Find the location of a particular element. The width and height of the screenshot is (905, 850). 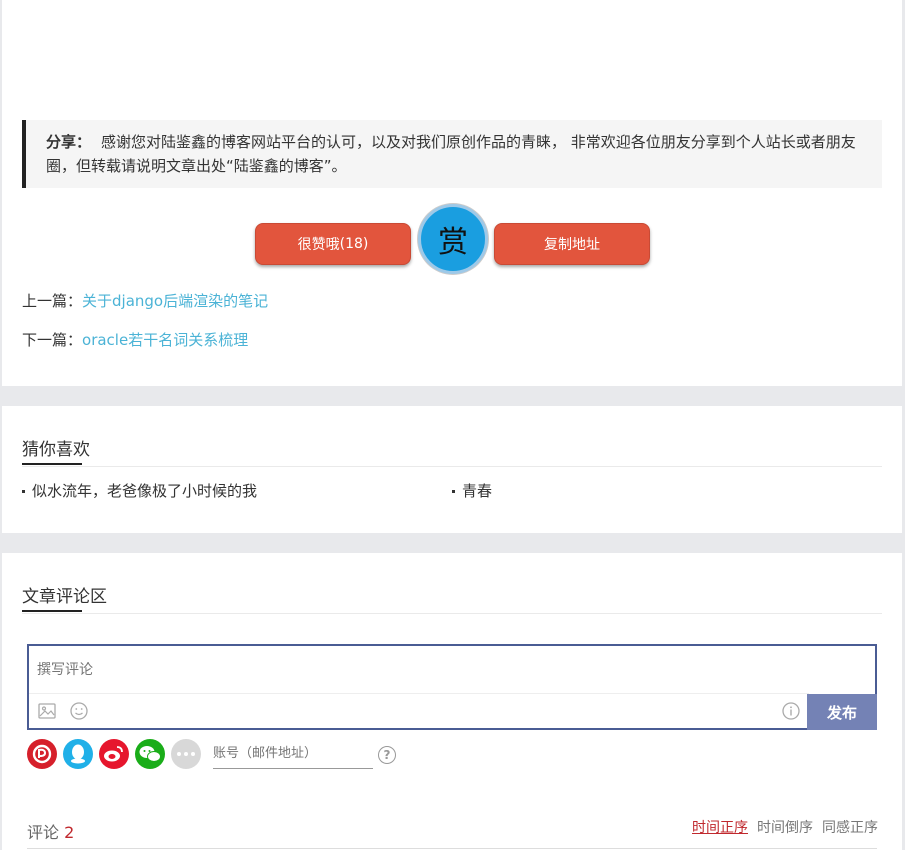

sort-time-desc: 时间倒序 is located at coordinates (785, 827).